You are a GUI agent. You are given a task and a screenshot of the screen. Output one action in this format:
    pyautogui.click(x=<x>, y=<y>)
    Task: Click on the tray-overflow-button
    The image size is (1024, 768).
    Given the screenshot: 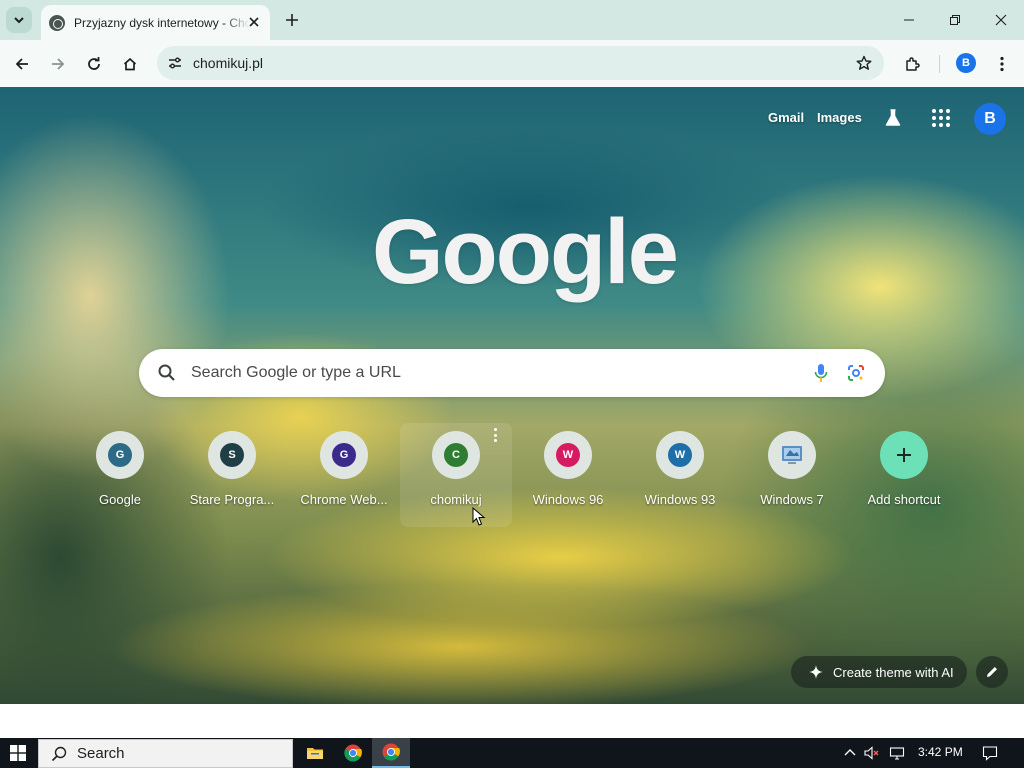 What is the action you would take?
    pyautogui.click(x=850, y=753)
    